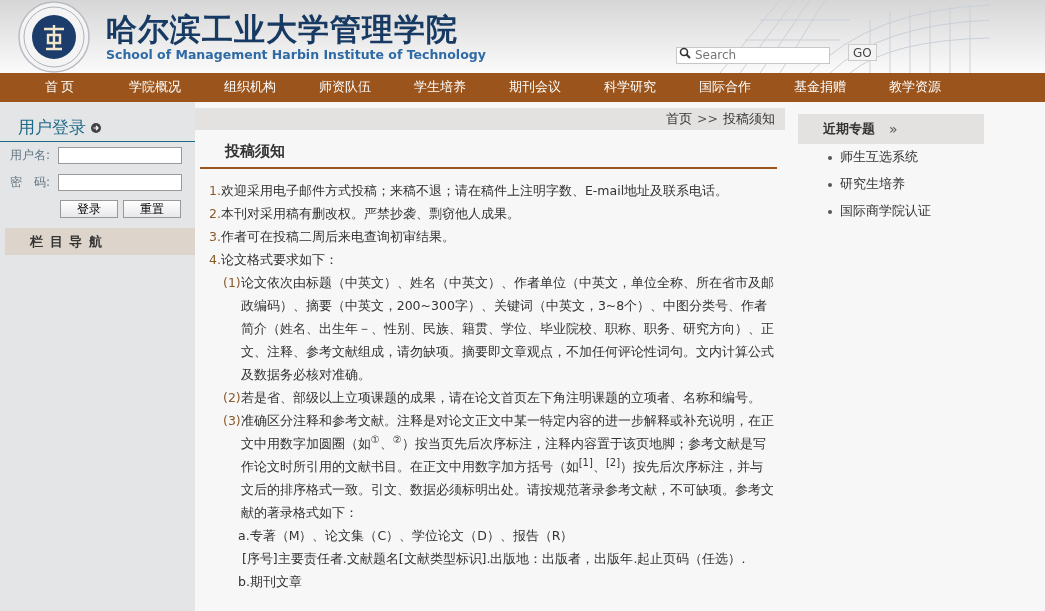  What do you see at coordinates (679, 119) in the screenshot?
I see `breadcrumb-link: 首页` at bounding box center [679, 119].